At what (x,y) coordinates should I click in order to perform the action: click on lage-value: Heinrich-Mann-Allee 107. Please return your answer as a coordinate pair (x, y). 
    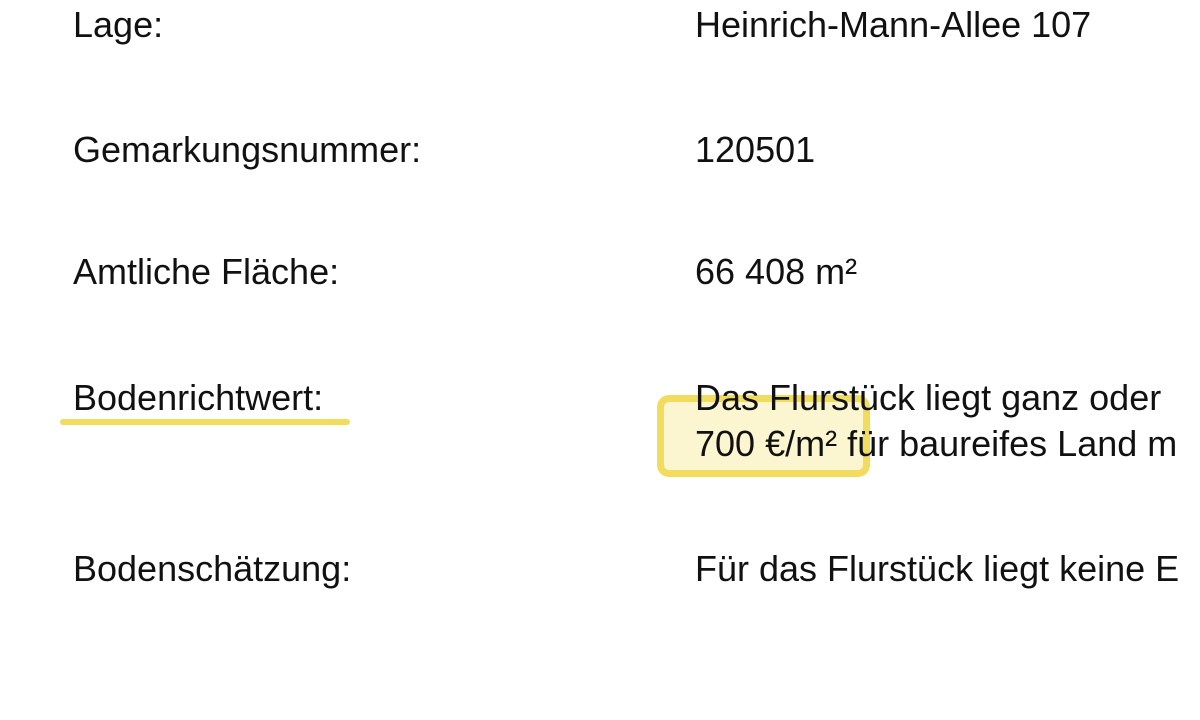
    Looking at the image, I should click on (893, 24).